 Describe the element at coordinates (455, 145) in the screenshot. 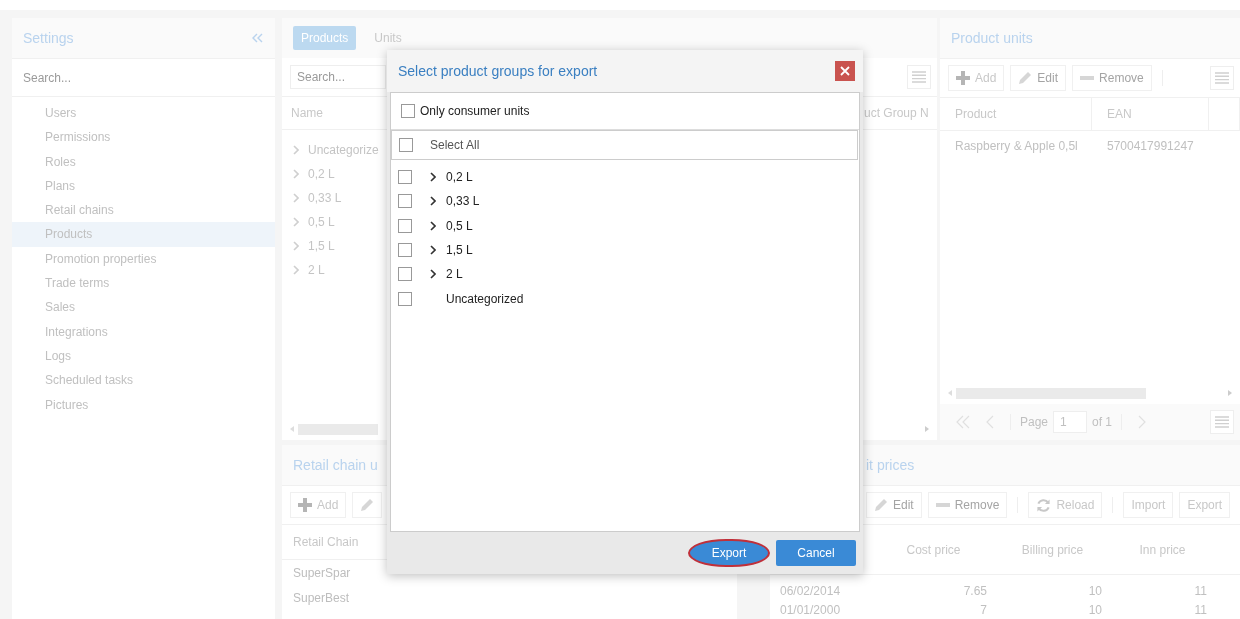

I see `select-all-label: Select All` at that location.